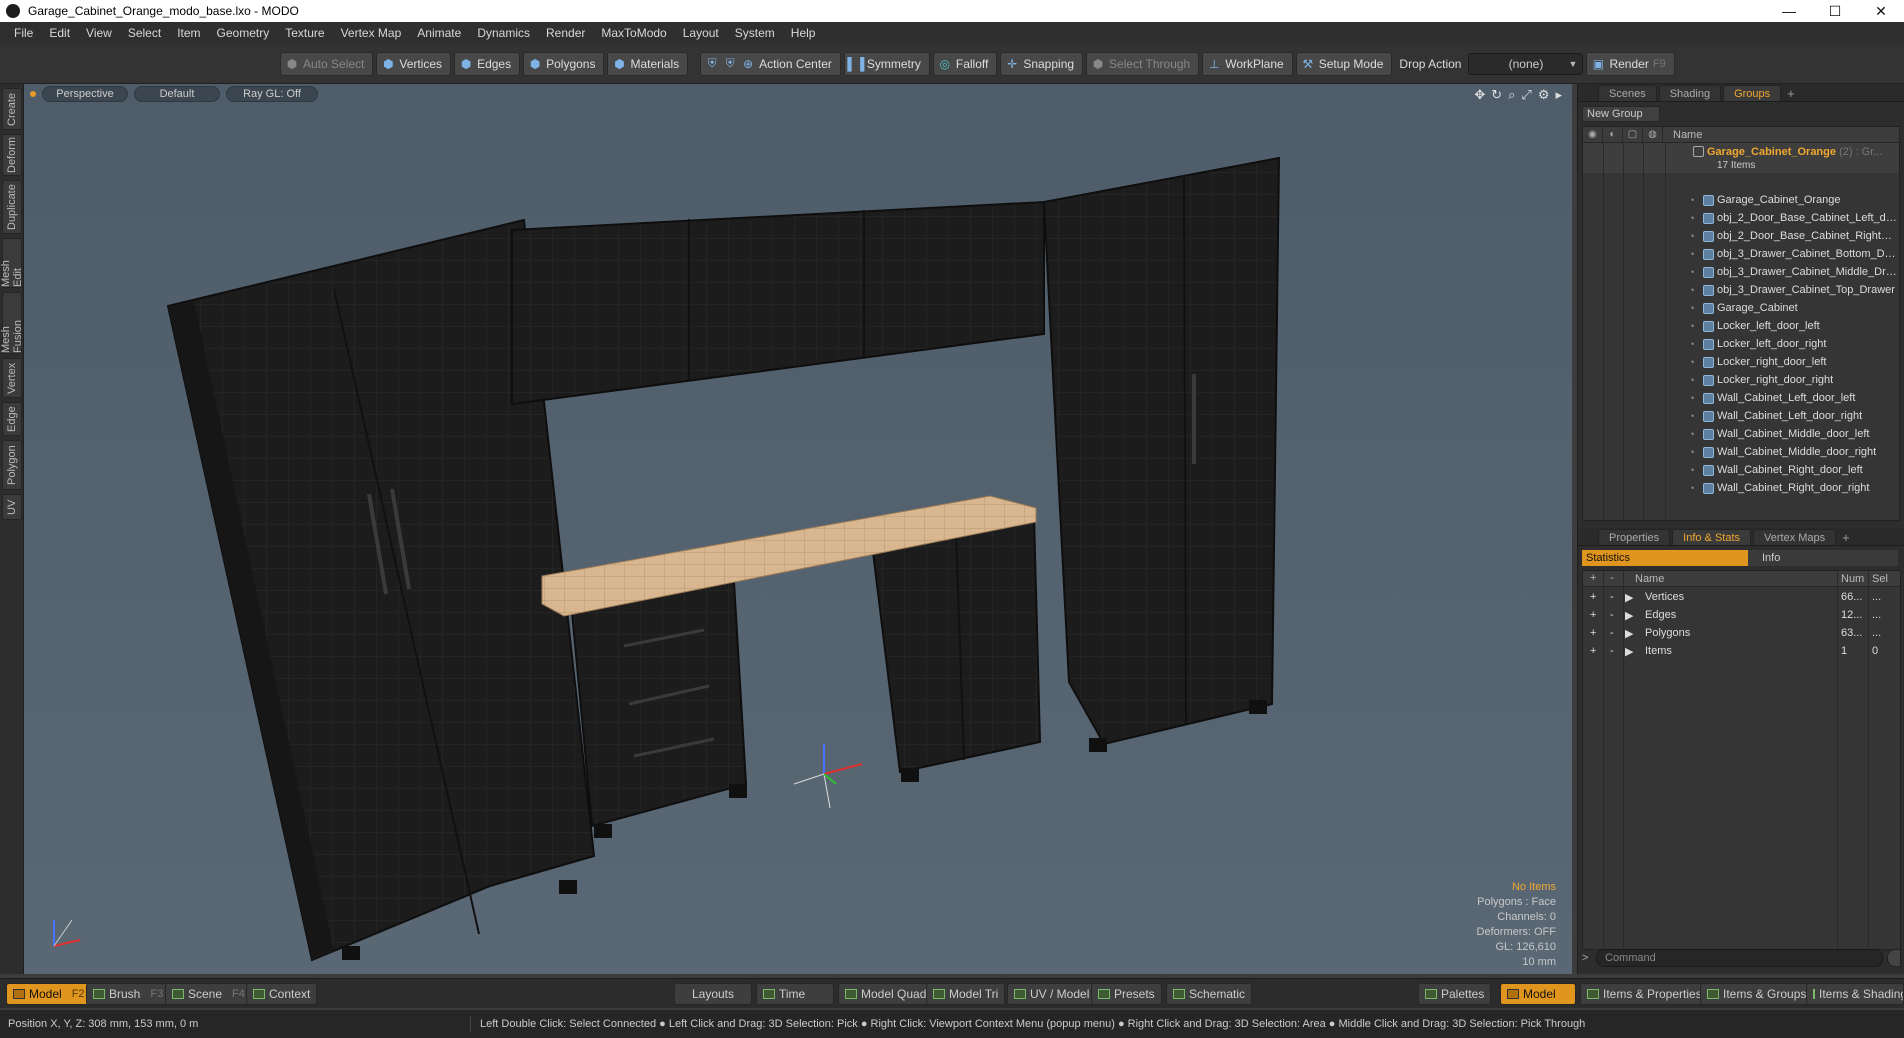 The image size is (1904, 1038). What do you see at coordinates (648, 63) in the screenshot?
I see `materials-button: ⬢ Materials` at bounding box center [648, 63].